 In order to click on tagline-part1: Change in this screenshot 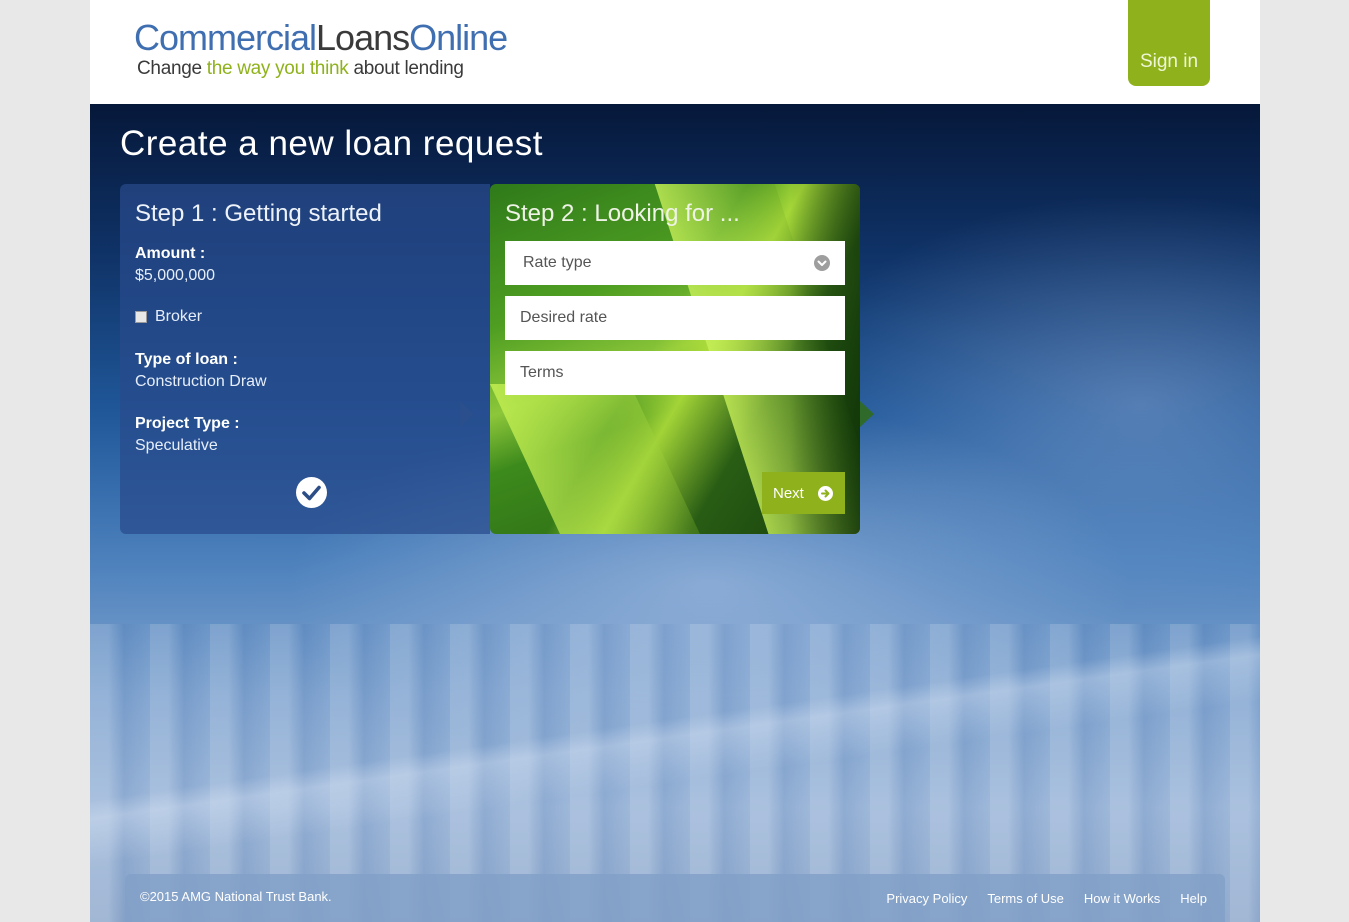, I will do `click(172, 68)`.